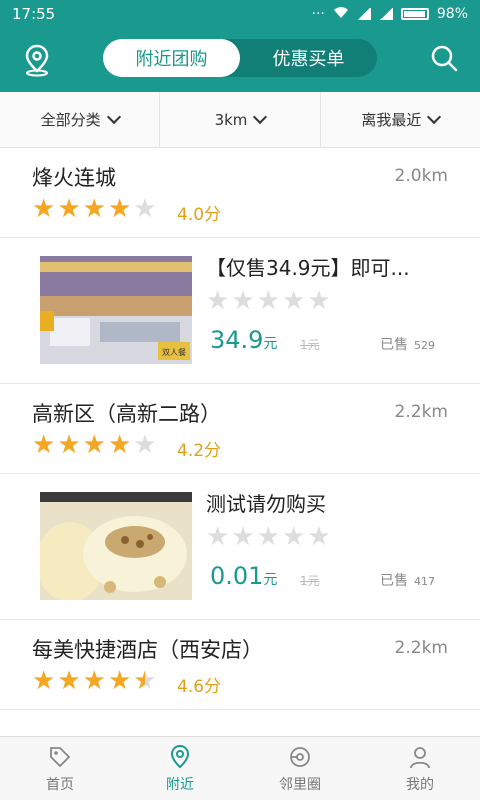 Image resolution: width=480 pixels, height=800 pixels. I want to click on community-icon, so click(300, 756).